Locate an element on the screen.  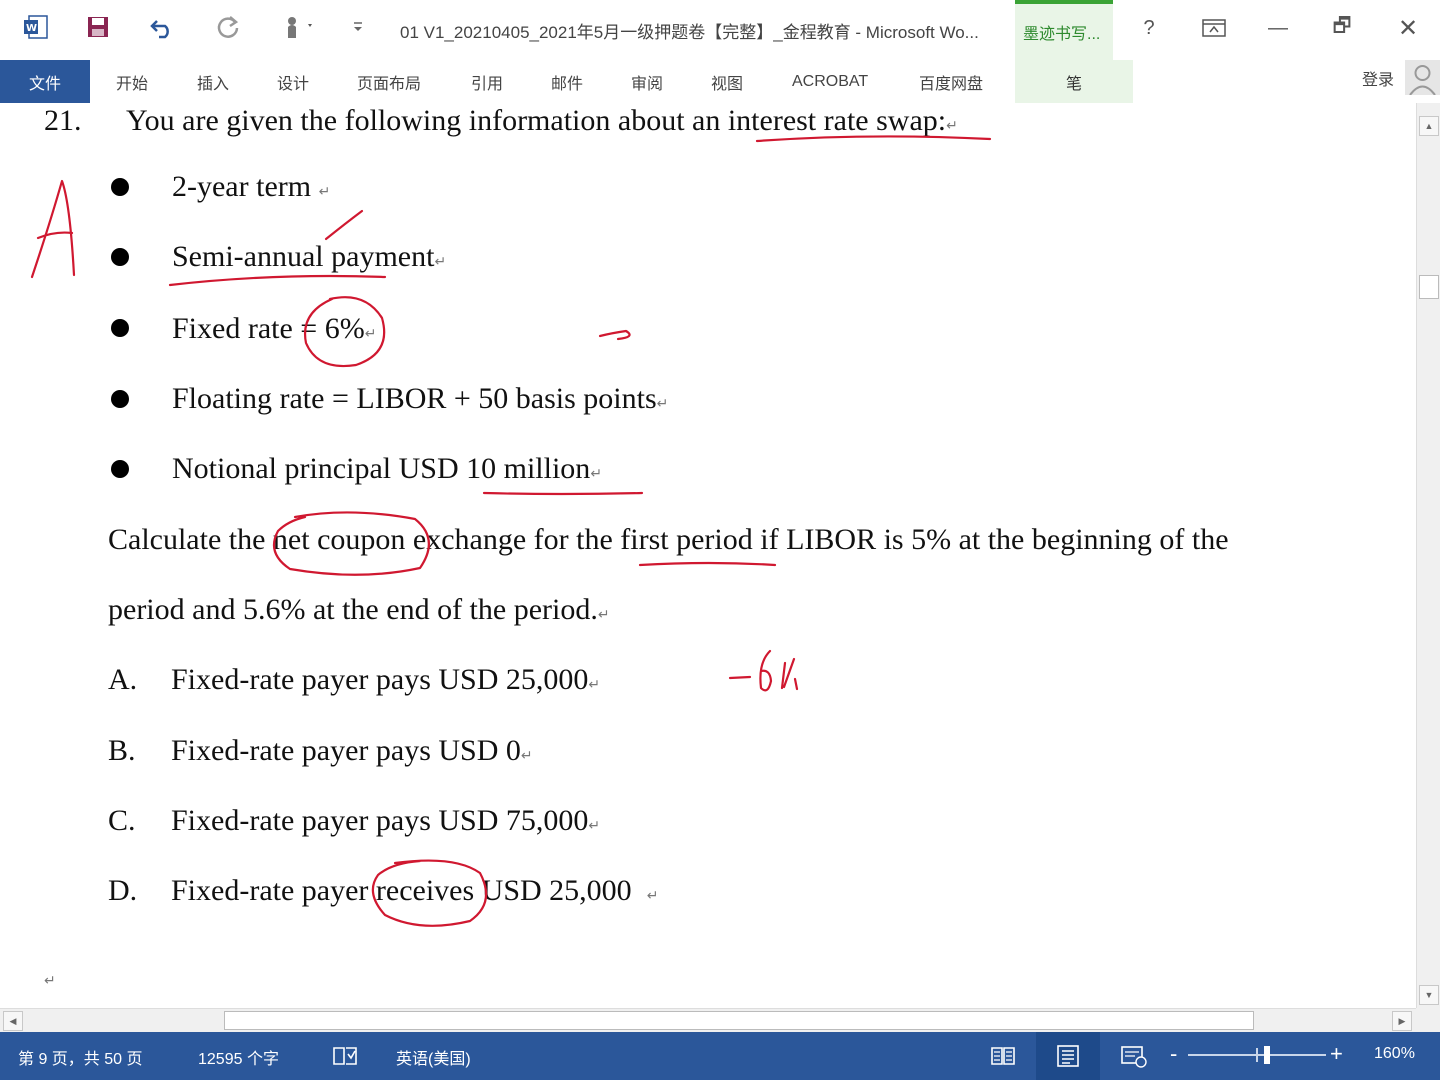
info-fixed-rate: Fixed rate = 6%↵ is located at coordinates (274, 328).